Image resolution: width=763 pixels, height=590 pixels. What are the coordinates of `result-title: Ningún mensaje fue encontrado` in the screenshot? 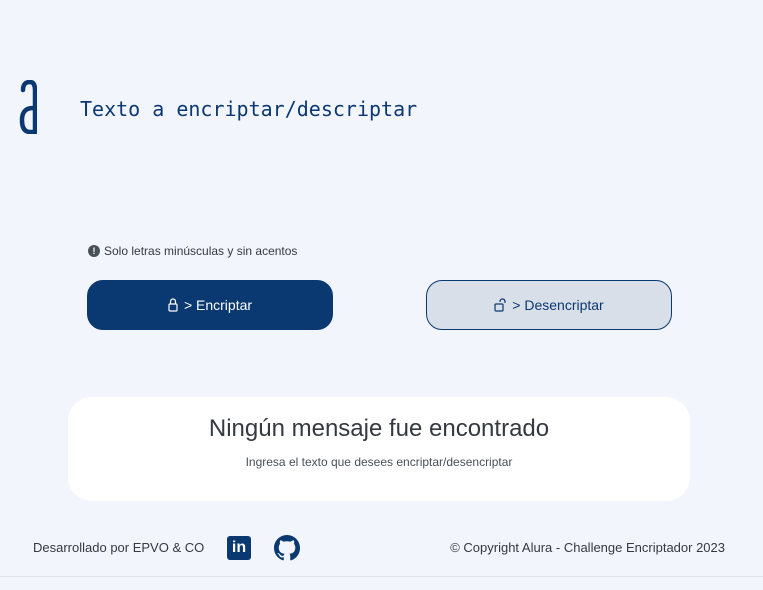 It's located at (379, 428).